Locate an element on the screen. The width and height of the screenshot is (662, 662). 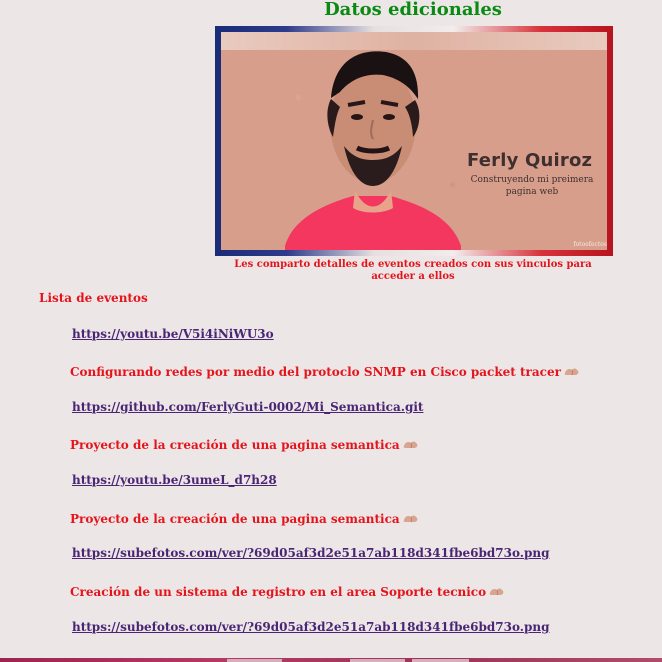
page-title: Datos edicionales is located at coordinates (413, 10).